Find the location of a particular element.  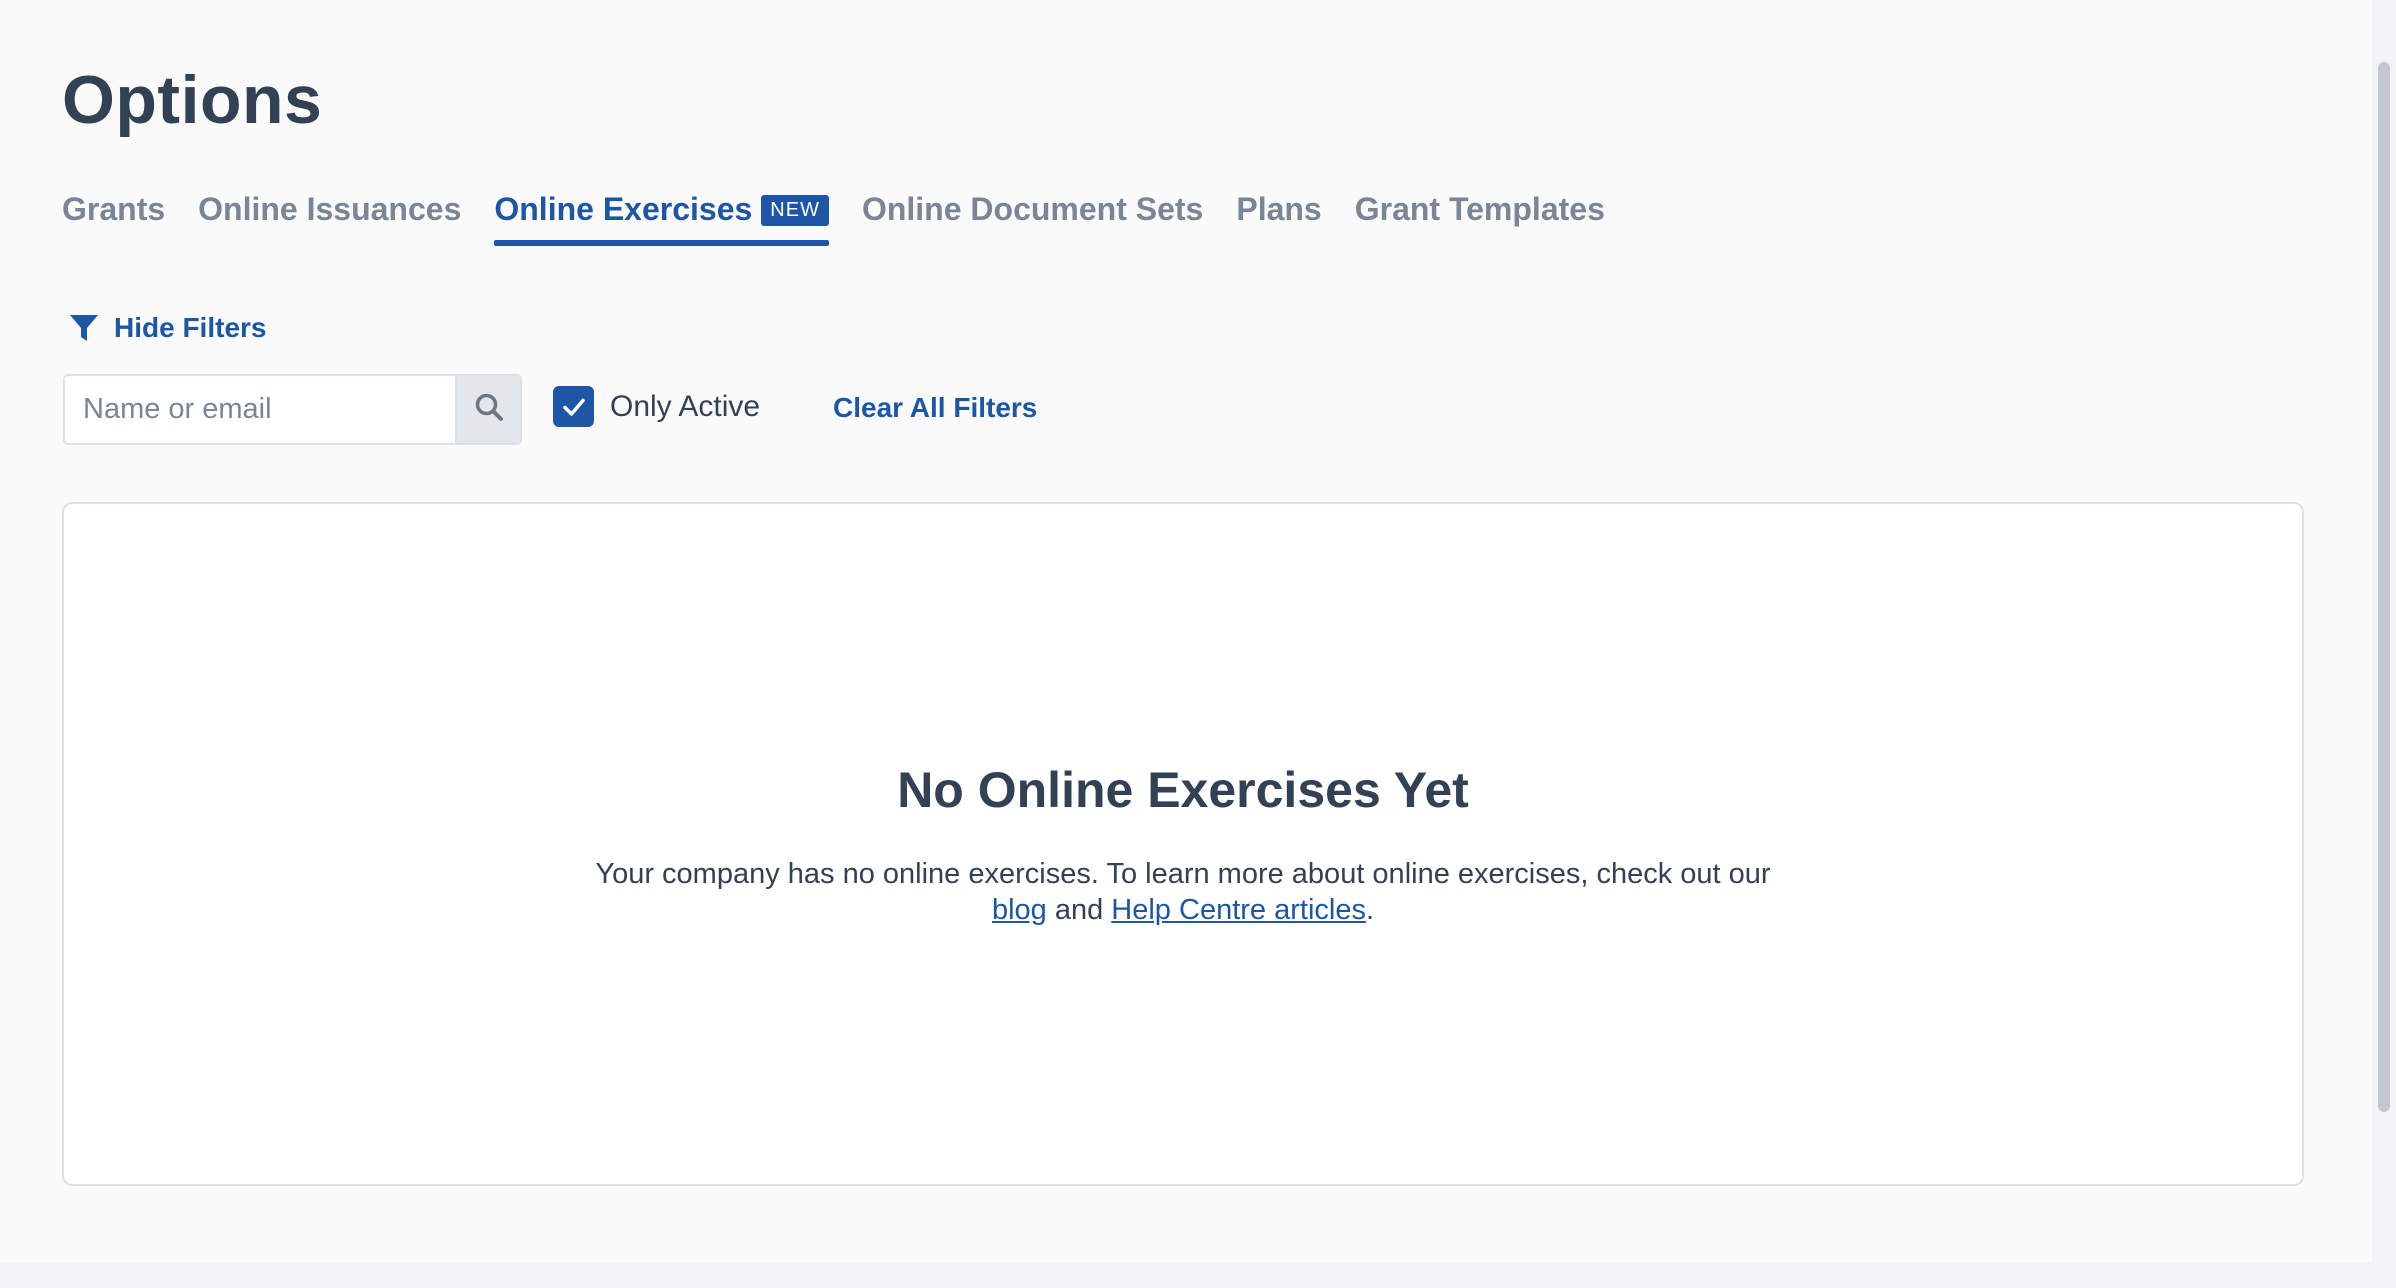

tab-grants: Grants is located at coordinates (113, 215).